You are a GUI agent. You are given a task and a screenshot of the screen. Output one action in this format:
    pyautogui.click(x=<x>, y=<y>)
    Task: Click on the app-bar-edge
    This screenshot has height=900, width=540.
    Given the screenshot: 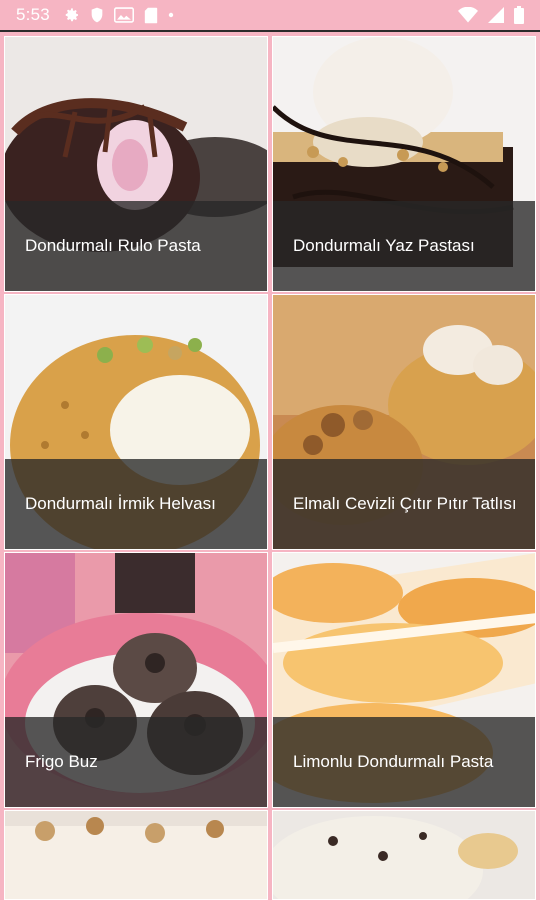 What is the action you would take?
    pyautogui.click(x=270, y=31)
    